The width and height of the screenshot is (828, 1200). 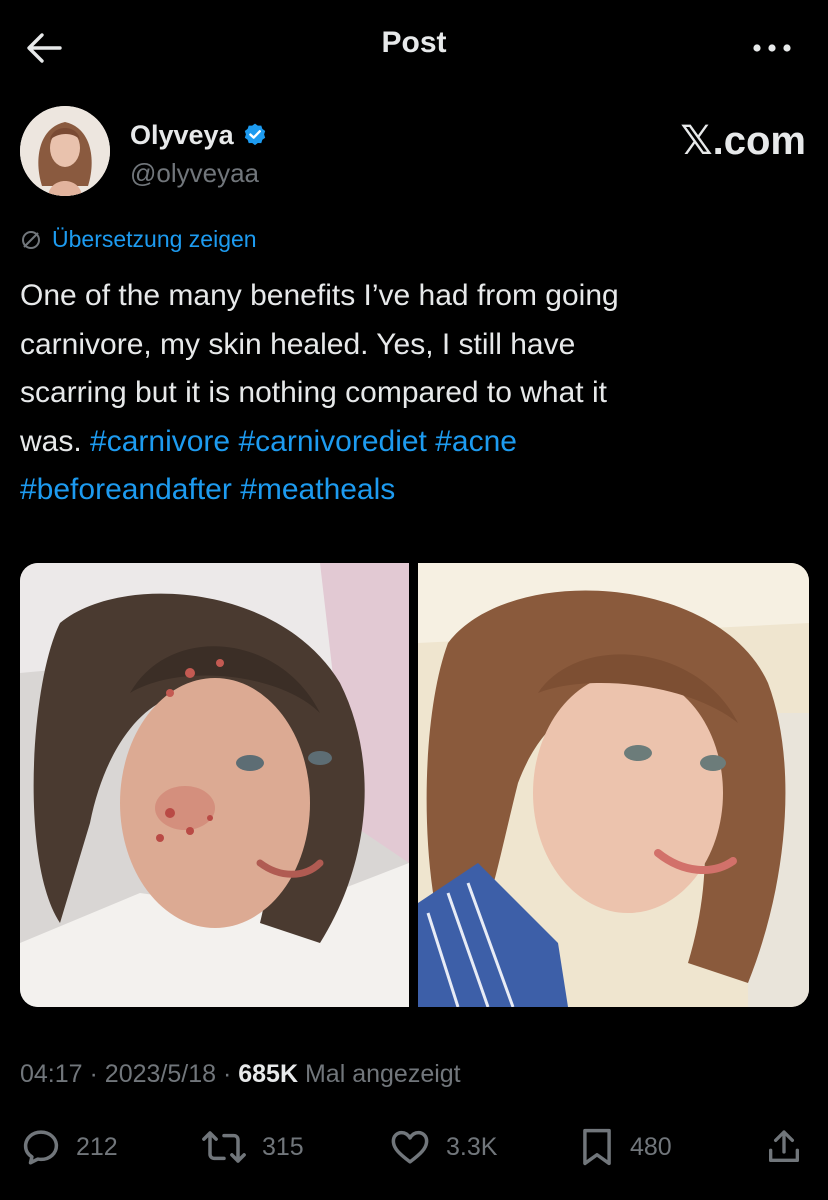 What do you see at coordinates (476, 441) in the screenshot?
I see `hashtag-link: #acne` at bounding box center [476, 441].